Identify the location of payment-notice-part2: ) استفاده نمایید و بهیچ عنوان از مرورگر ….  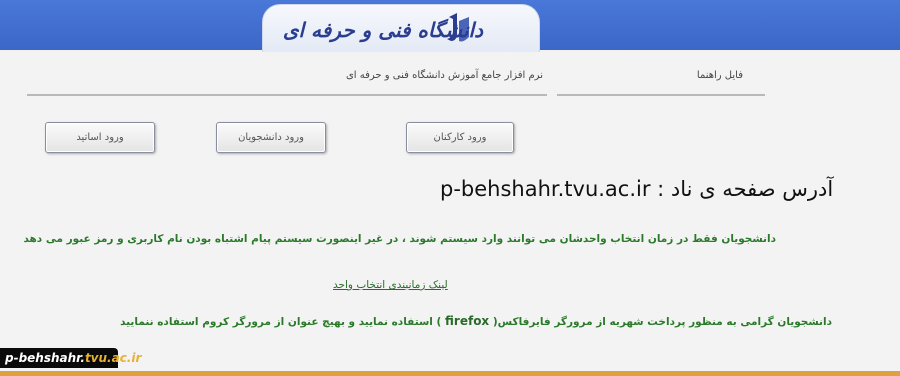
(281, 322).